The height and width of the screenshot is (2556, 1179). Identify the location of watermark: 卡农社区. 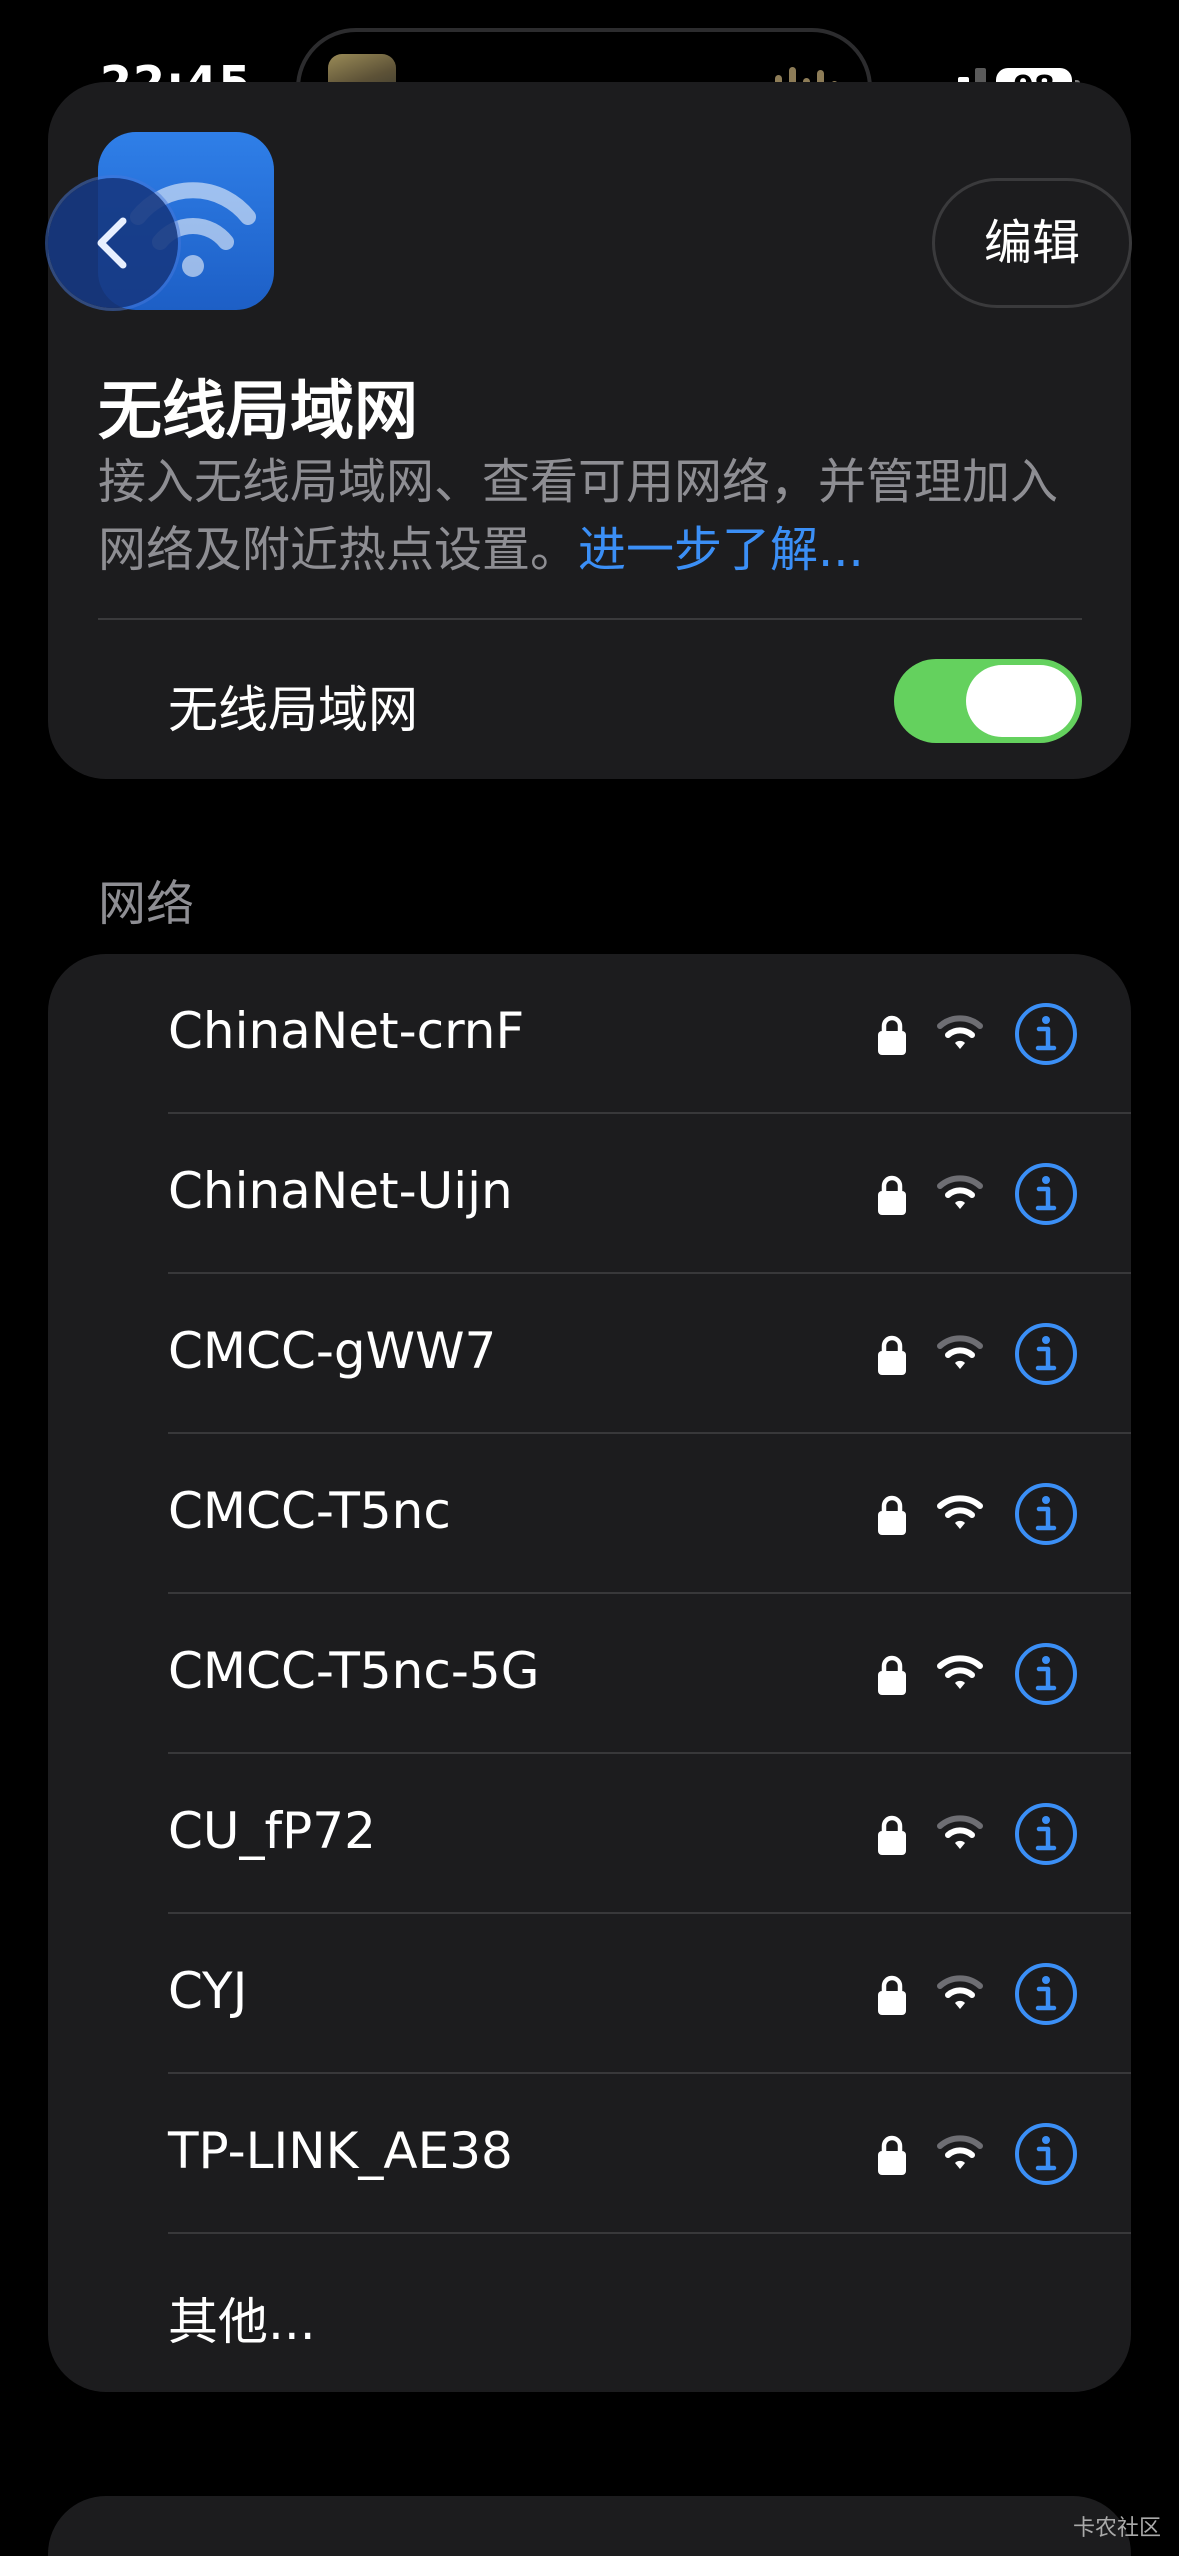
(1116, 2528).